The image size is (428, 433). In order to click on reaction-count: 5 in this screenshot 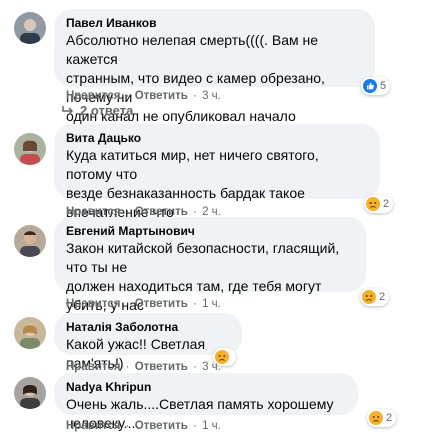, I will do `click(383, 86)`.